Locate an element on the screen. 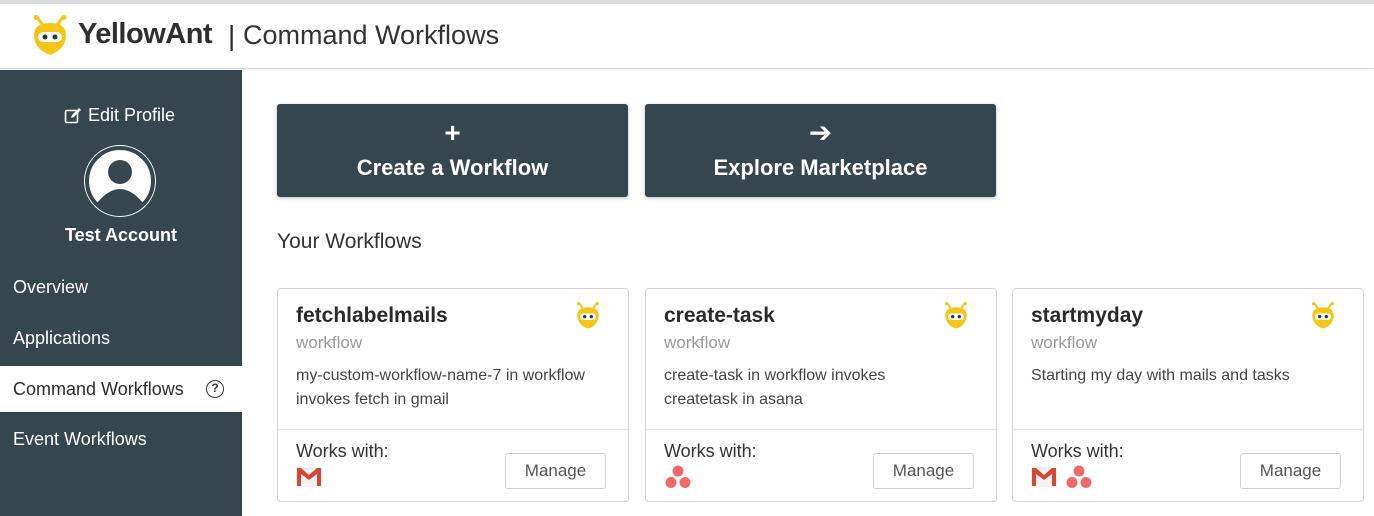 The height and width of the screenshot is (516, 1374). workflow-name: create-task is located at coordinates (719, 315).